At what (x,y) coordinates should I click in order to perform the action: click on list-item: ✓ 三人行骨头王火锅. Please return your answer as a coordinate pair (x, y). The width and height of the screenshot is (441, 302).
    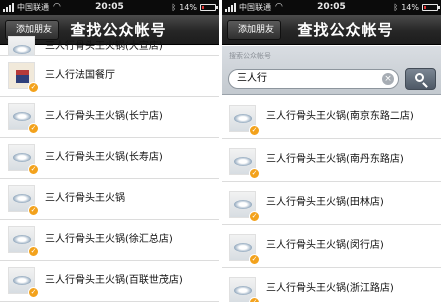
    Looking at the image, I should click on (109, 199).